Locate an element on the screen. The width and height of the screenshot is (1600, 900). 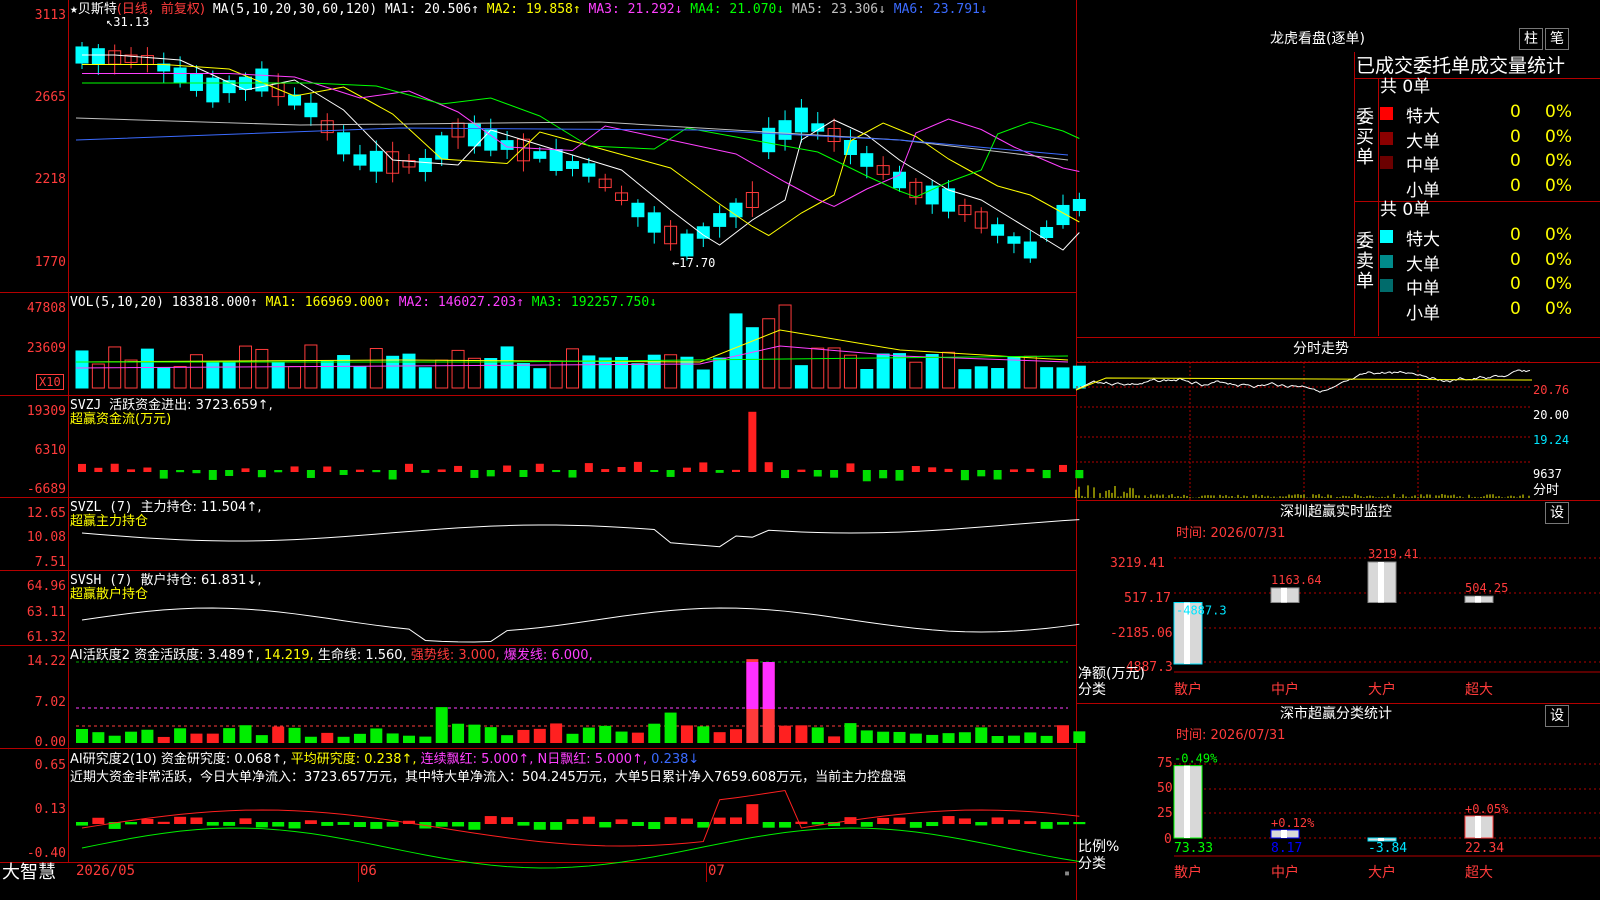
intraday-chart is located at coordinates (1304, 430).